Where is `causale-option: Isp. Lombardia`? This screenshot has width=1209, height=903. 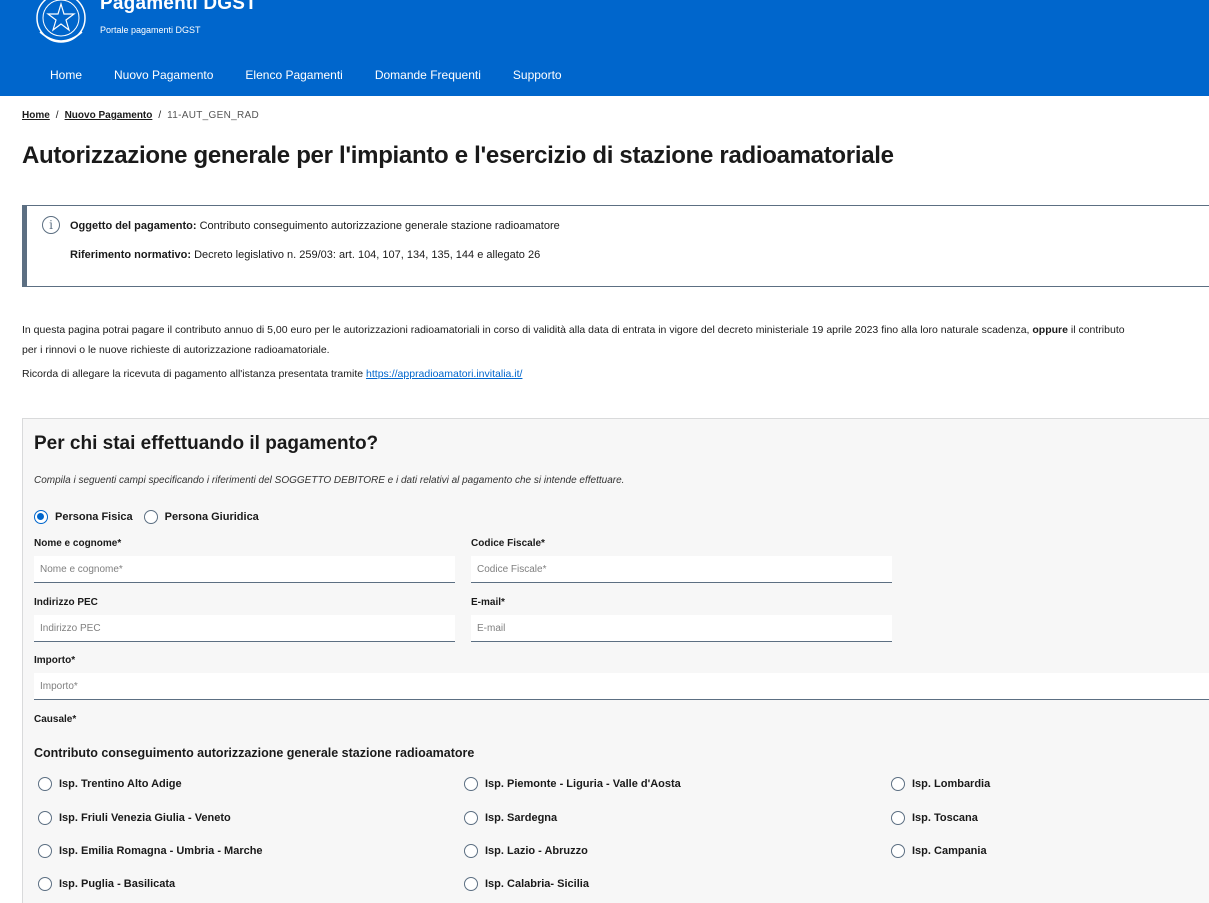 causale-option: Isp. Lombardia is located at coordinates (940, 784).